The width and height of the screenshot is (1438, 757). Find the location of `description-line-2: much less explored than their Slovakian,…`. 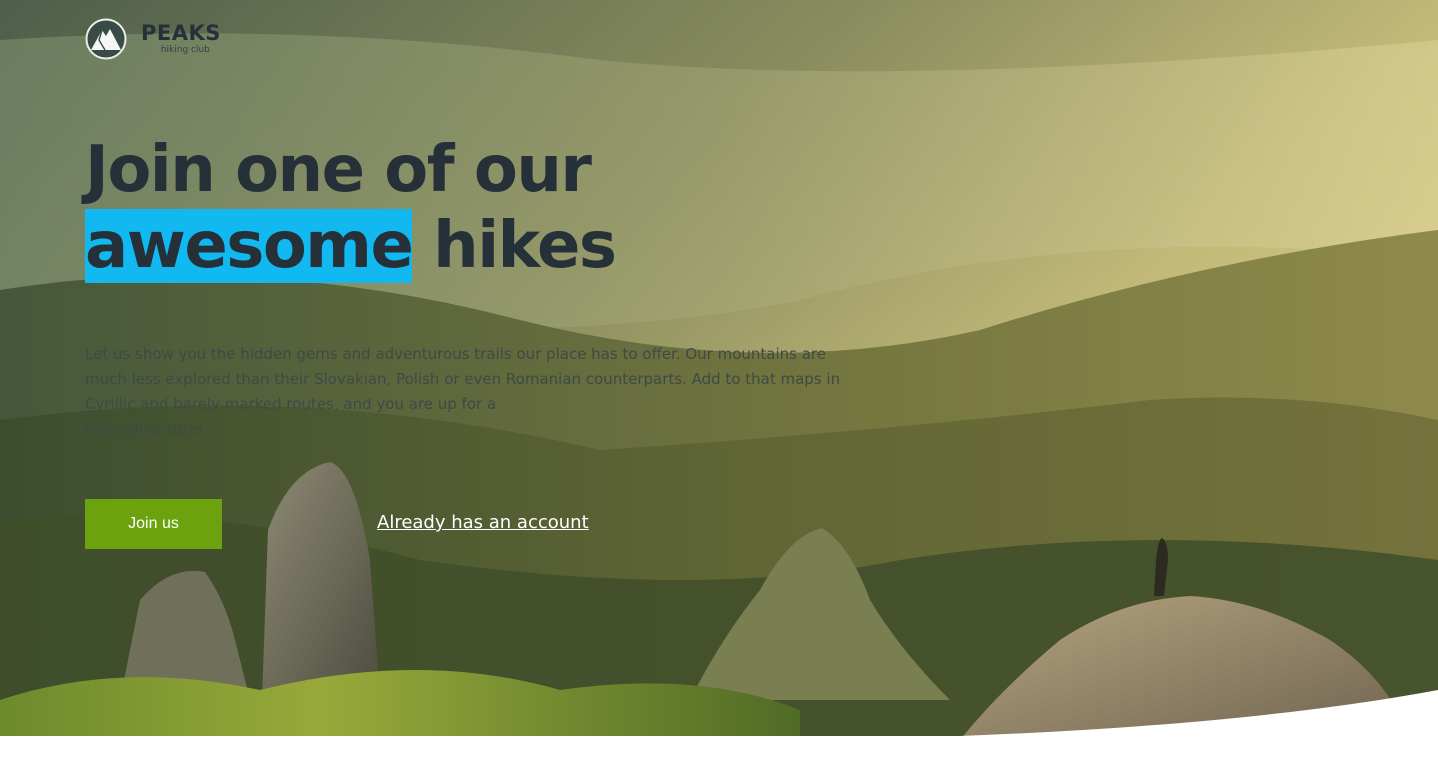

description-line-2: much less explored than their Slovakian,… is located at coordinates (463, 379).